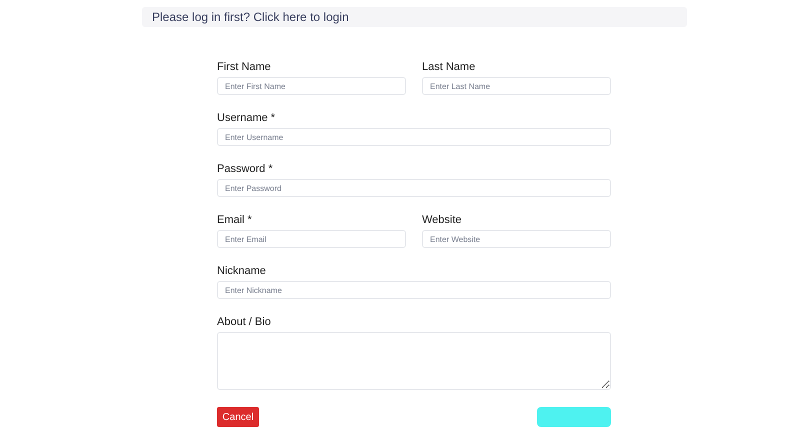 Image resolution: width=800 pixels, height=439 pixels. I want to click on input-field: Enter Username, so click(414, 137).